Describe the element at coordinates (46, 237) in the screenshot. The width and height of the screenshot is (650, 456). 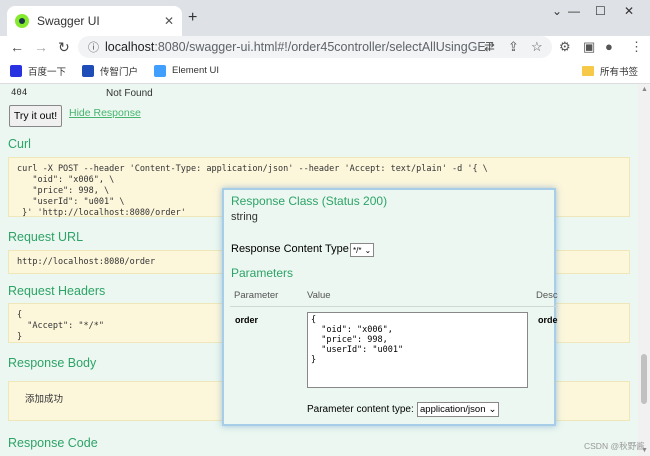
I see `request-url-heading: Request URL` at that location.